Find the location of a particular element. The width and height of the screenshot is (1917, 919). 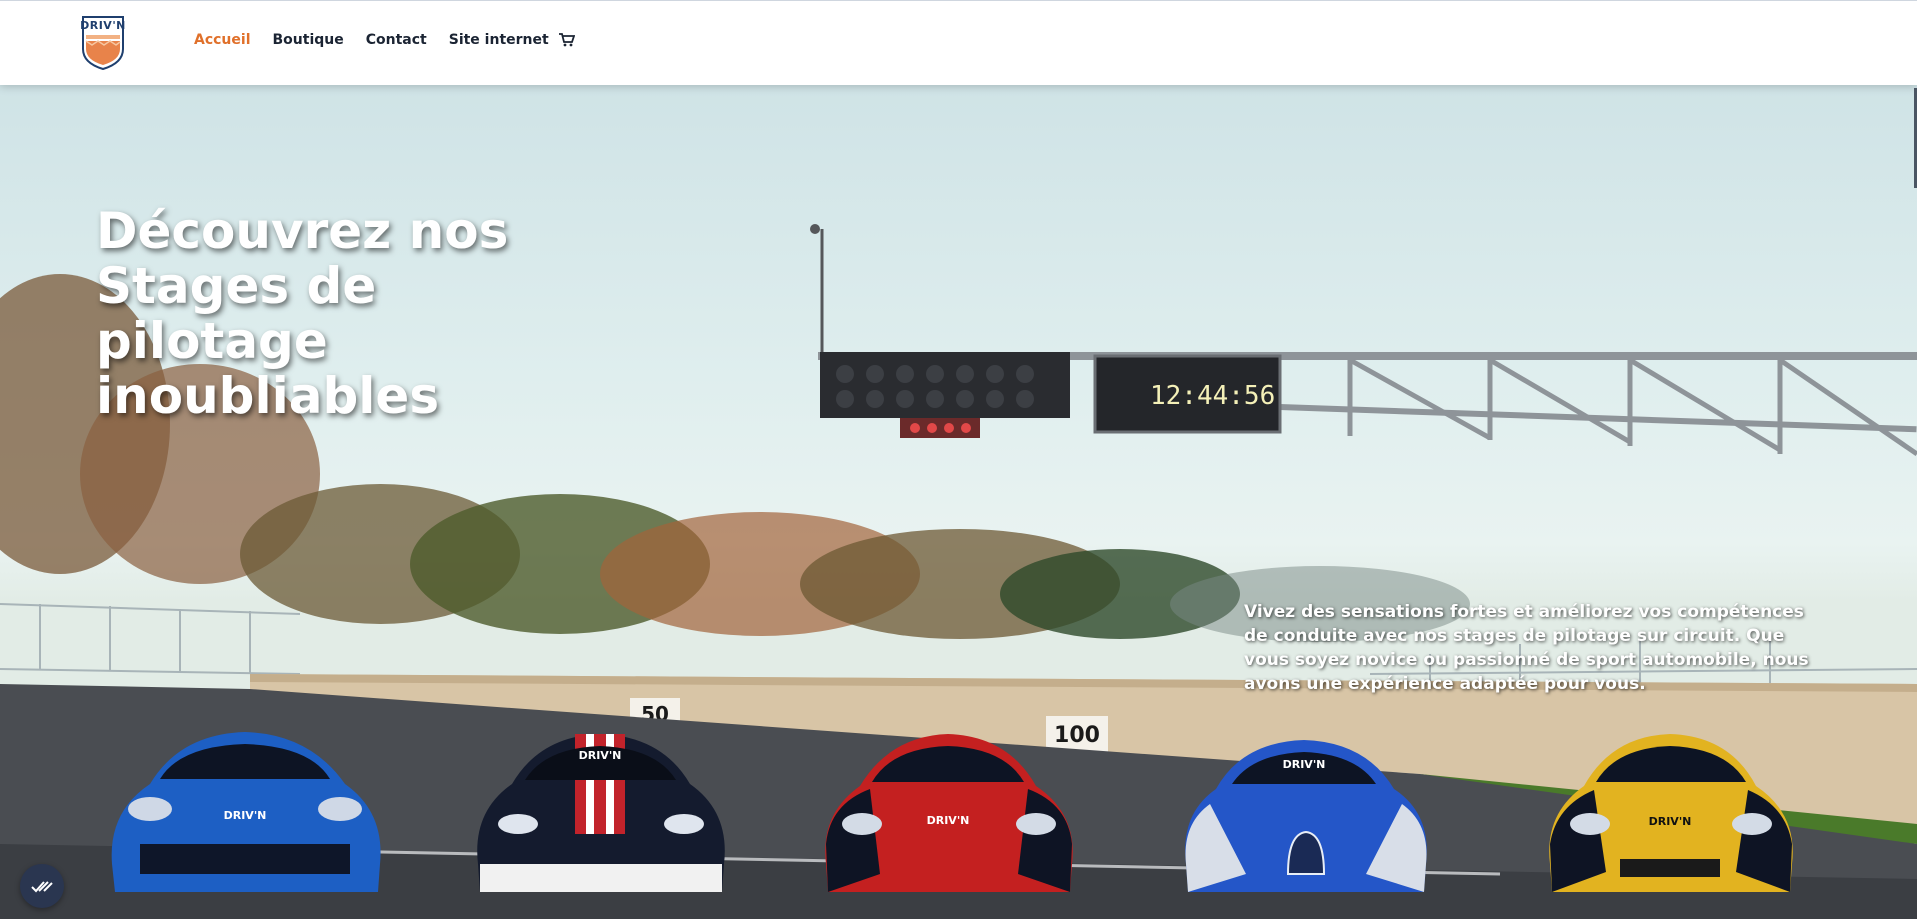

car-1-livery: DRIV'N is located at coordinates (245, 815).